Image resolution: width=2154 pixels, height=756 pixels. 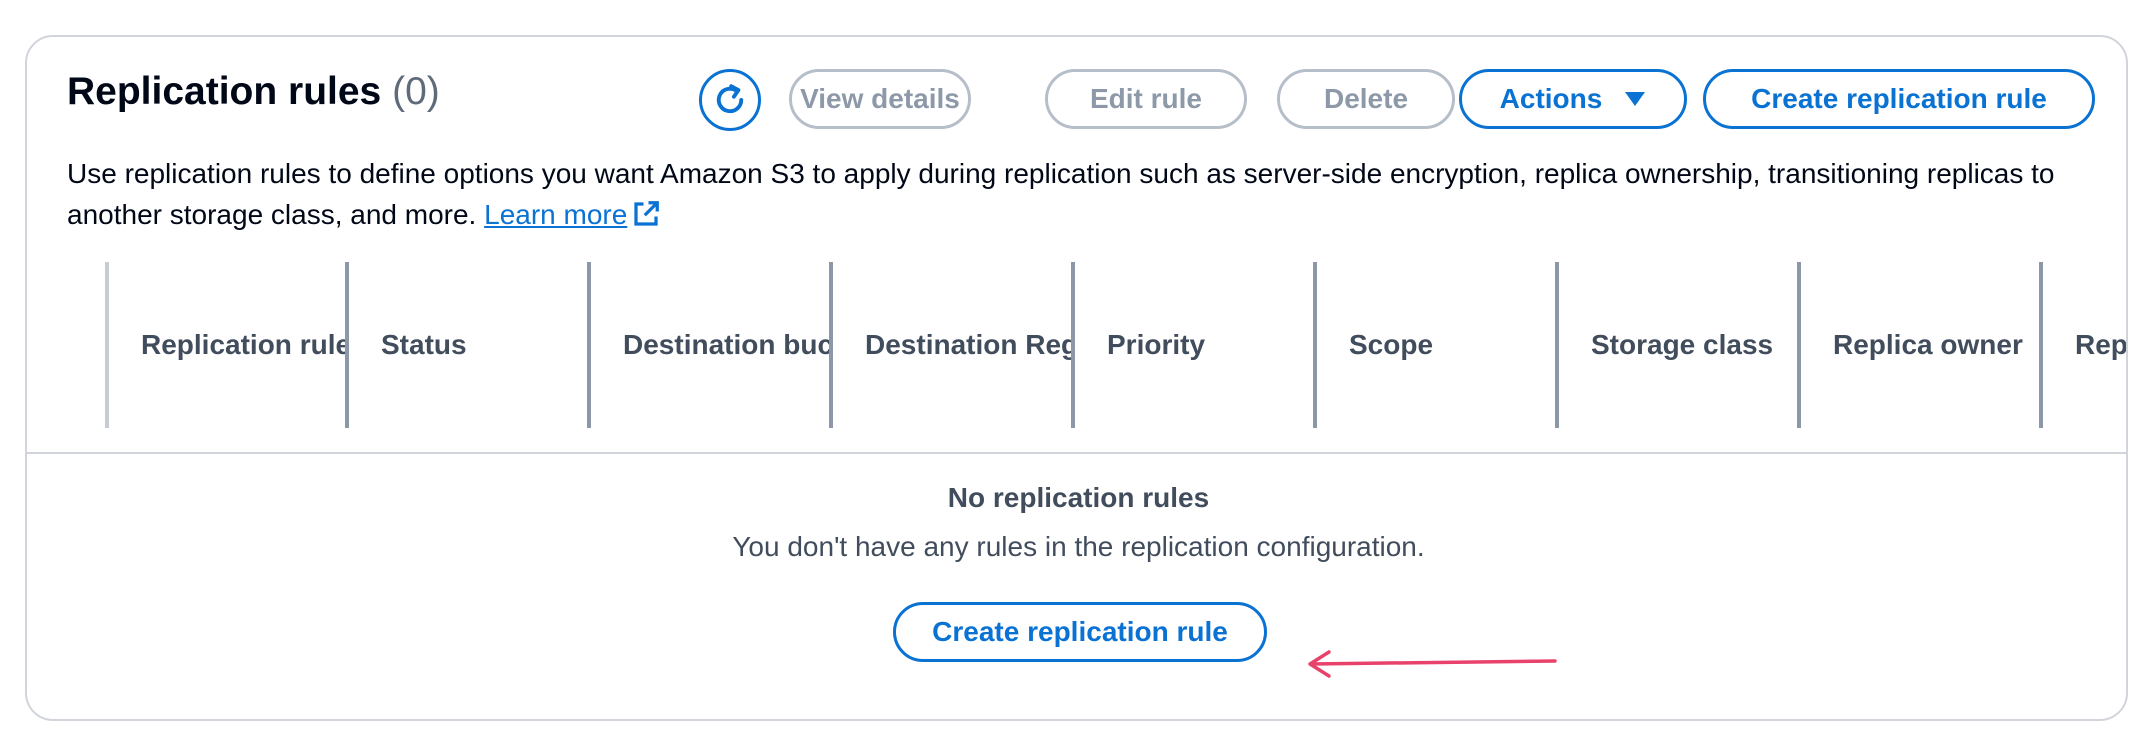 I want to click on learn-more-link: Learn more, so click(x=572, y=214).